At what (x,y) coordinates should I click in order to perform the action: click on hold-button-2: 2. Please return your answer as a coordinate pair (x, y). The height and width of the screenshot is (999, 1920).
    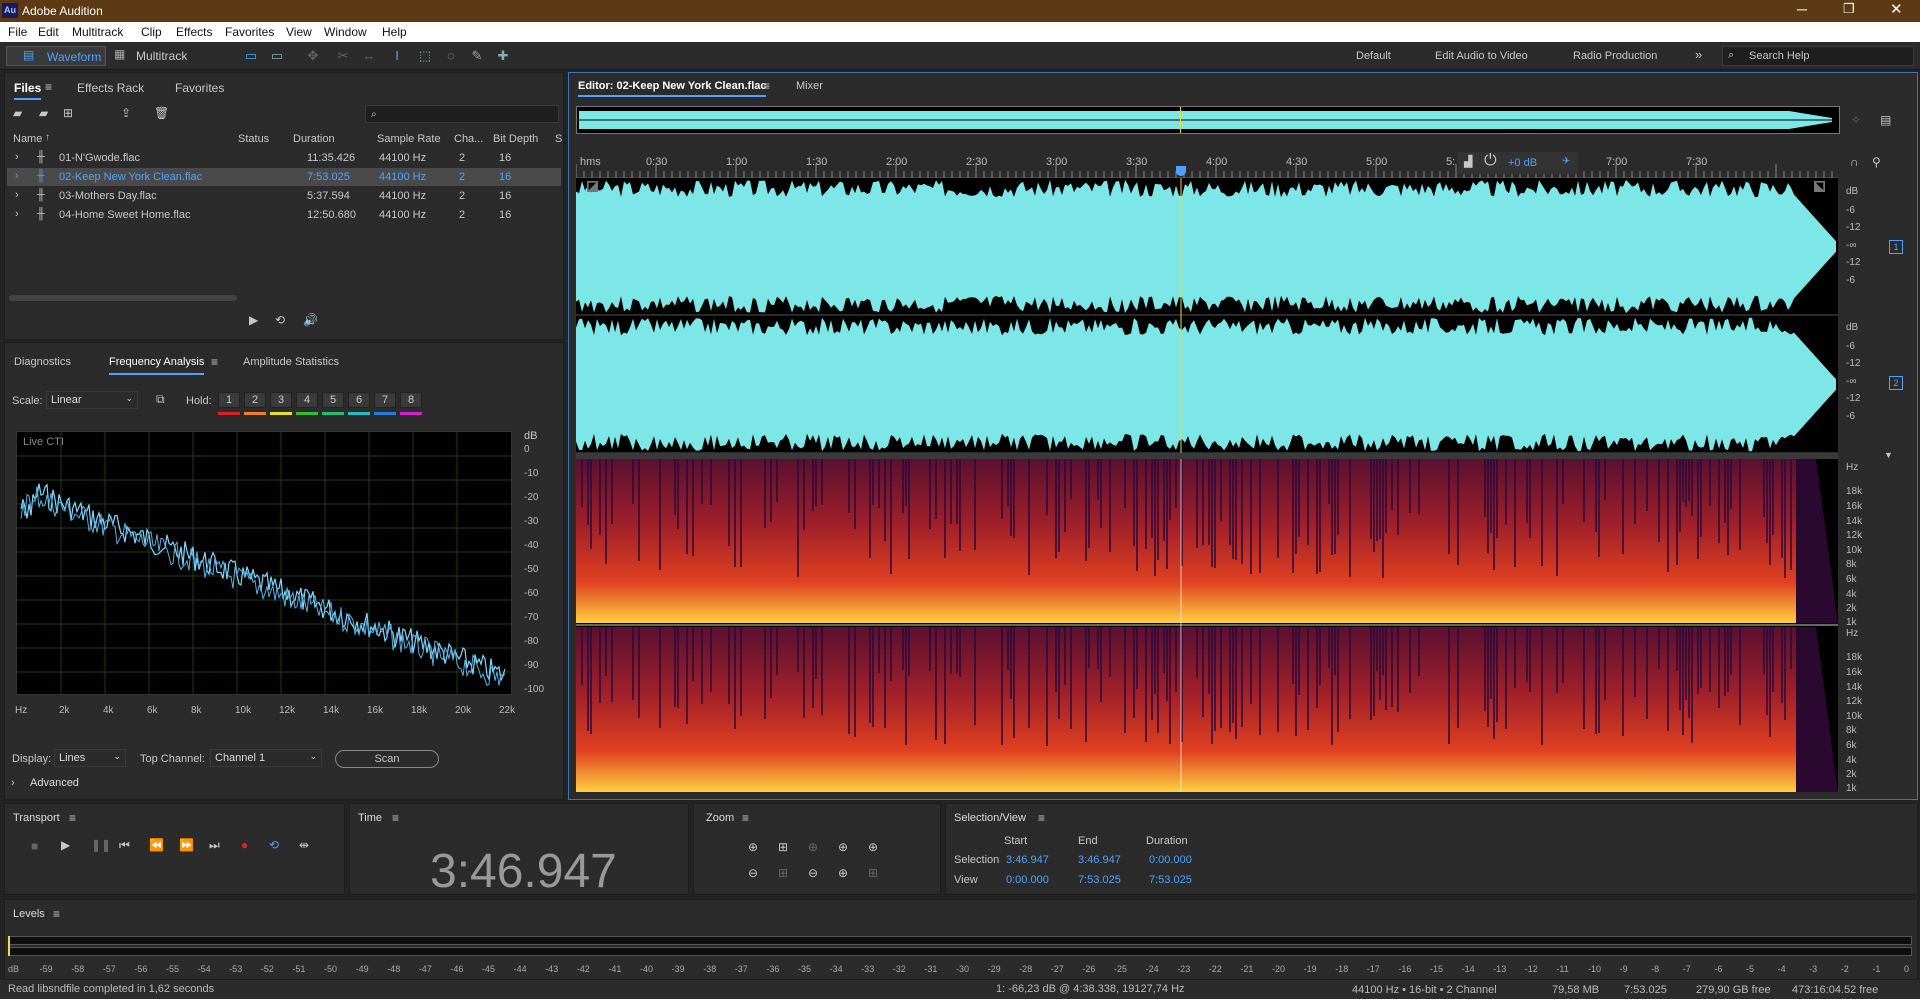
    Looking at the image, I should click on (255, 400).